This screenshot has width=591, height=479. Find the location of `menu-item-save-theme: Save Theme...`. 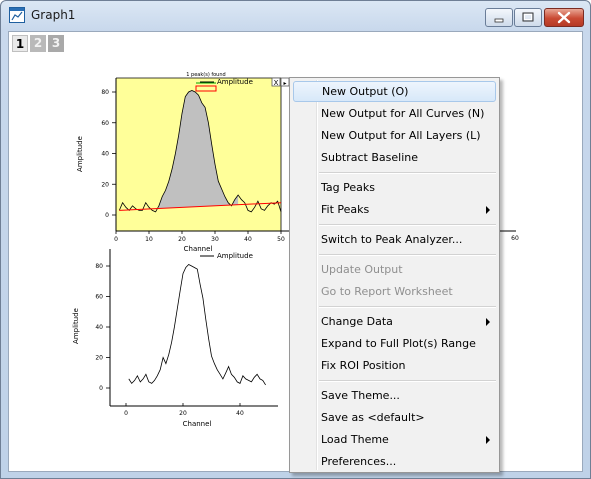

menu-item-save-theme: Save Theme... is located at coordinates (394, 395).